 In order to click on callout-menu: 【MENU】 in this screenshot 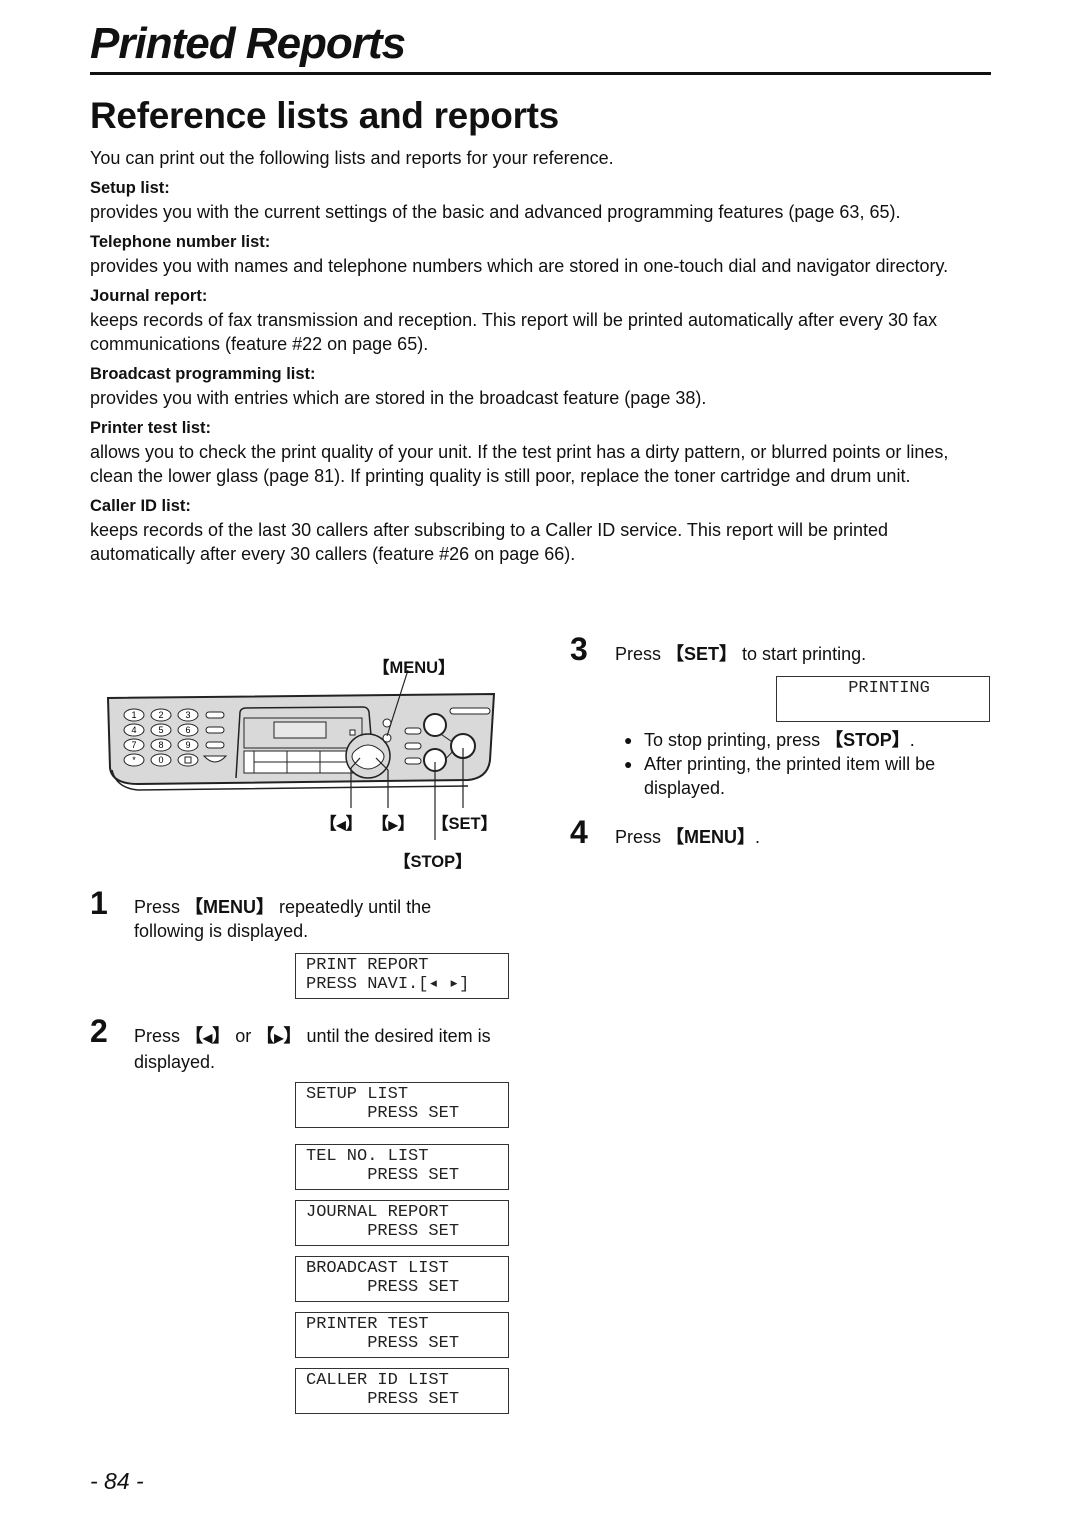, I will do `click(414, 668)`.